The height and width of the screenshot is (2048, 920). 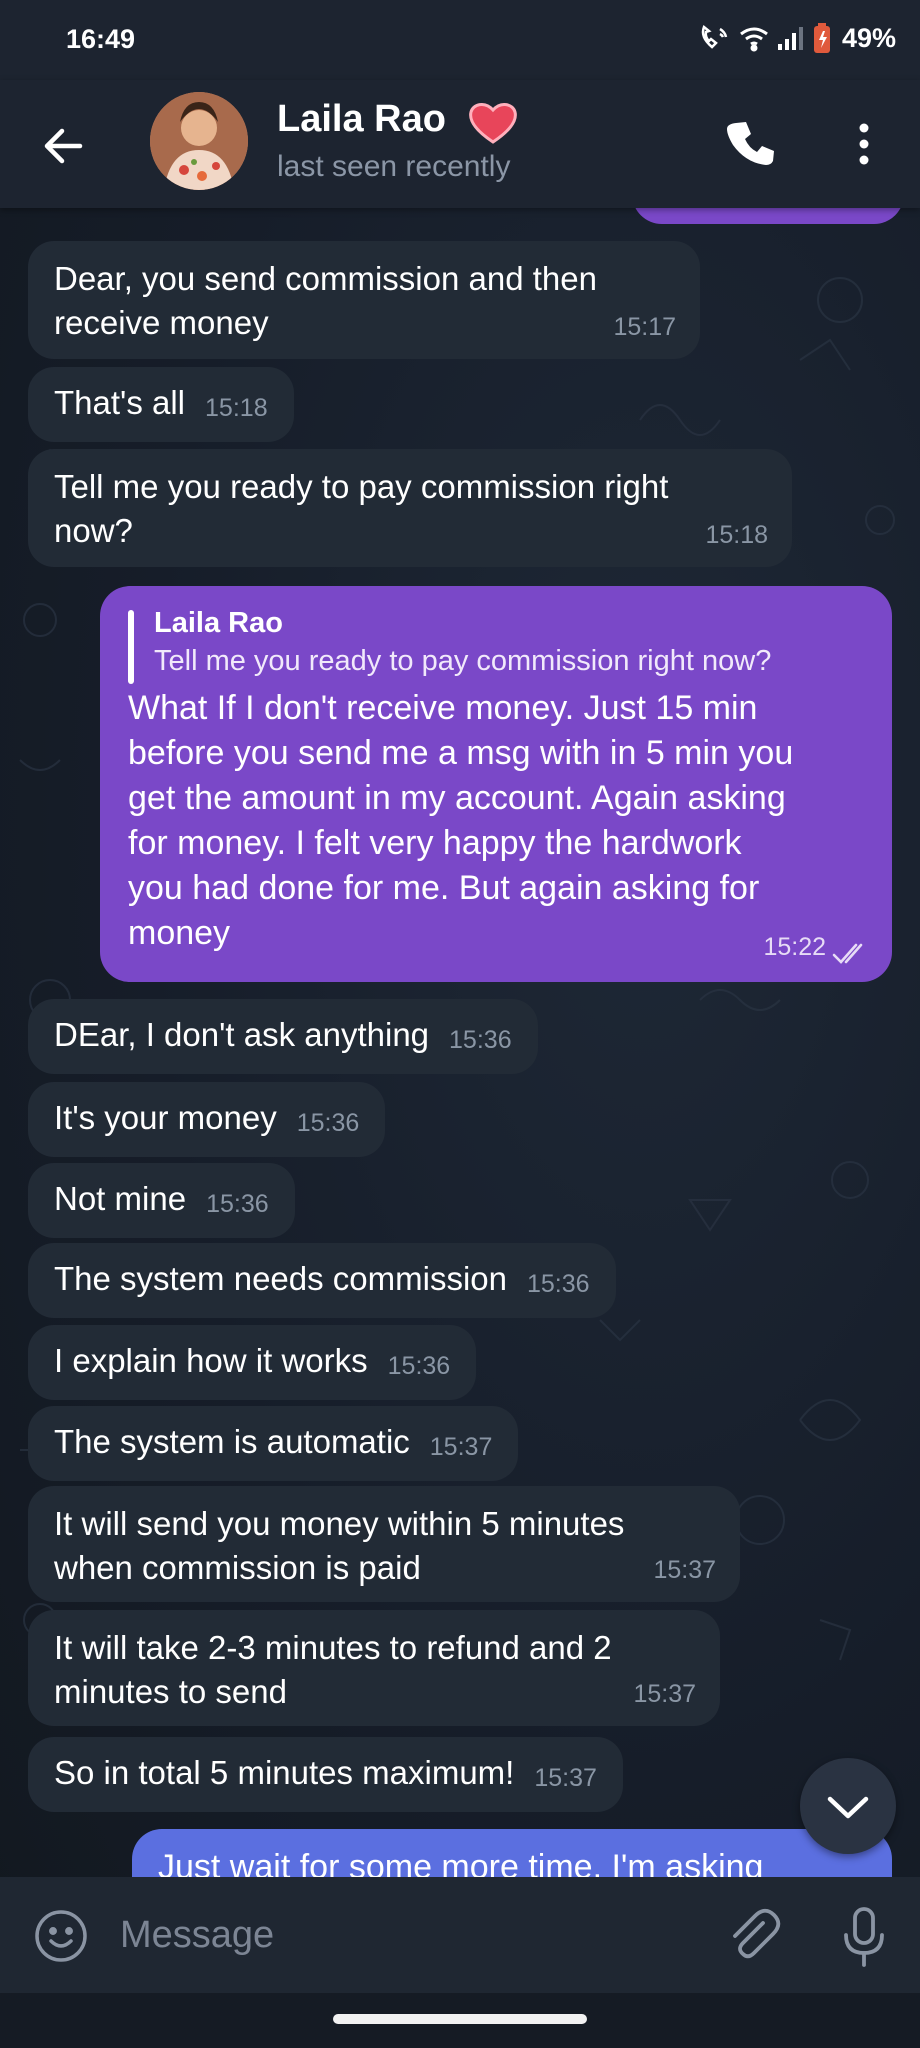 I want to click on arrow-left-icon, so click(x=63, y=146).